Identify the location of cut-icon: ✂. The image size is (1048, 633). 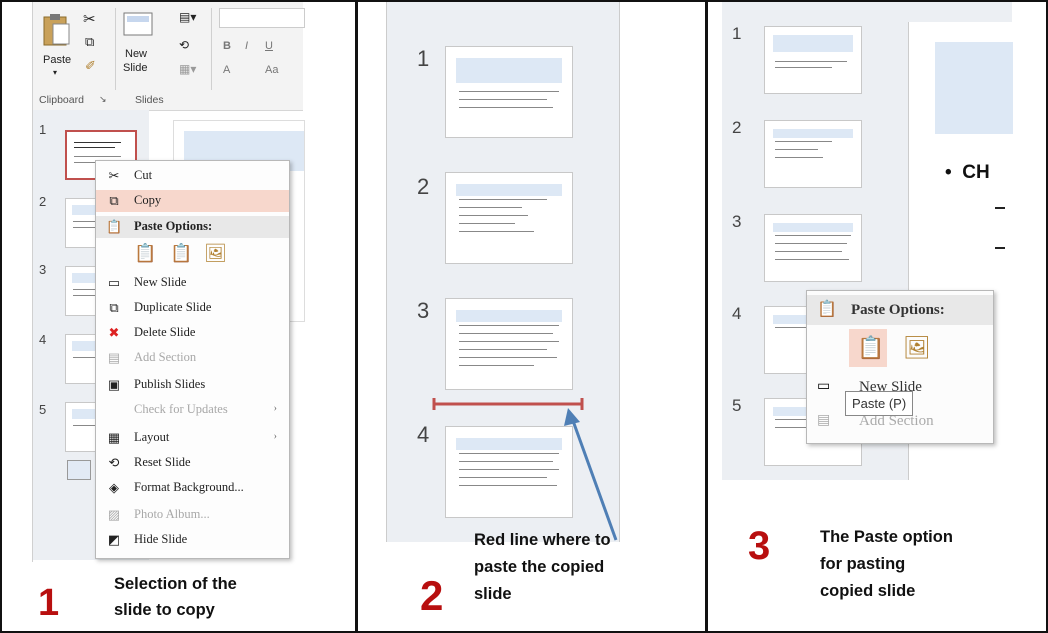
(89, 19).